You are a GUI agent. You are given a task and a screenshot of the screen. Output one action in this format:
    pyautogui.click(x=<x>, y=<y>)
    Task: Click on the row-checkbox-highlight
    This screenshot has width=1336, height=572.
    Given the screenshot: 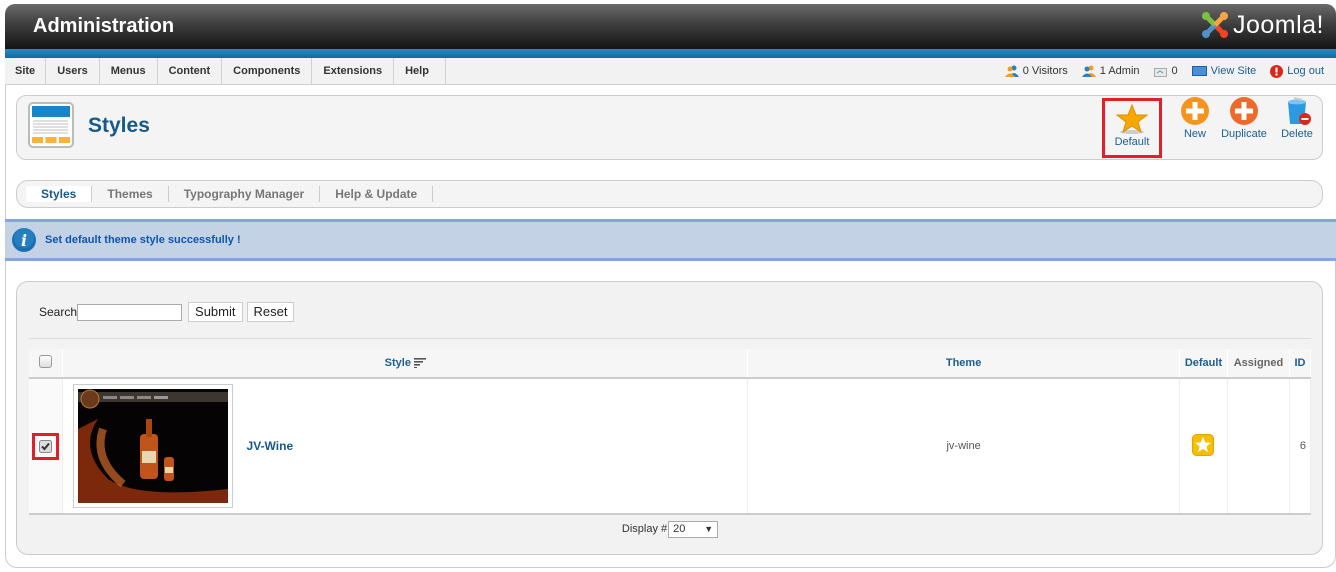 What is the action you would take?
    pyautogui.click(x=46, y=446)
    